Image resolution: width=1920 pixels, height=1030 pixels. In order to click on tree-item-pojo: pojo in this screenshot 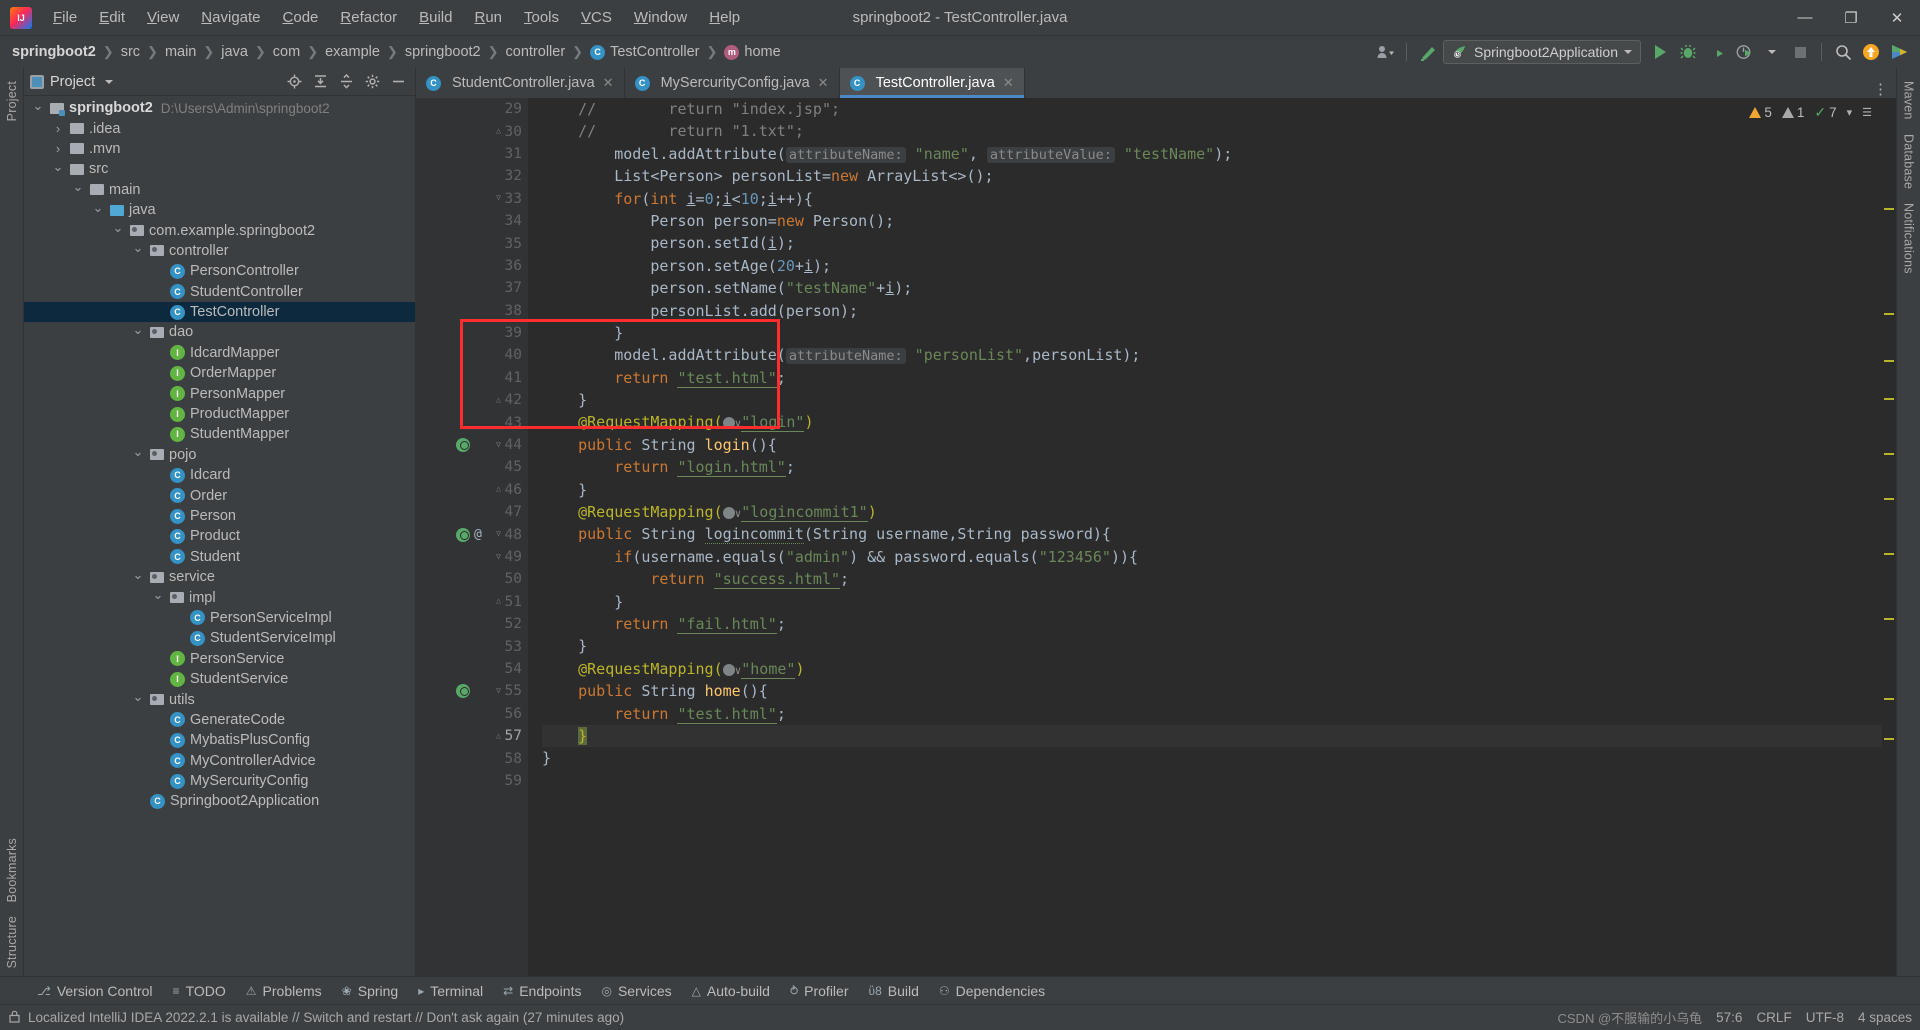, I will do `click(219, 455)`.